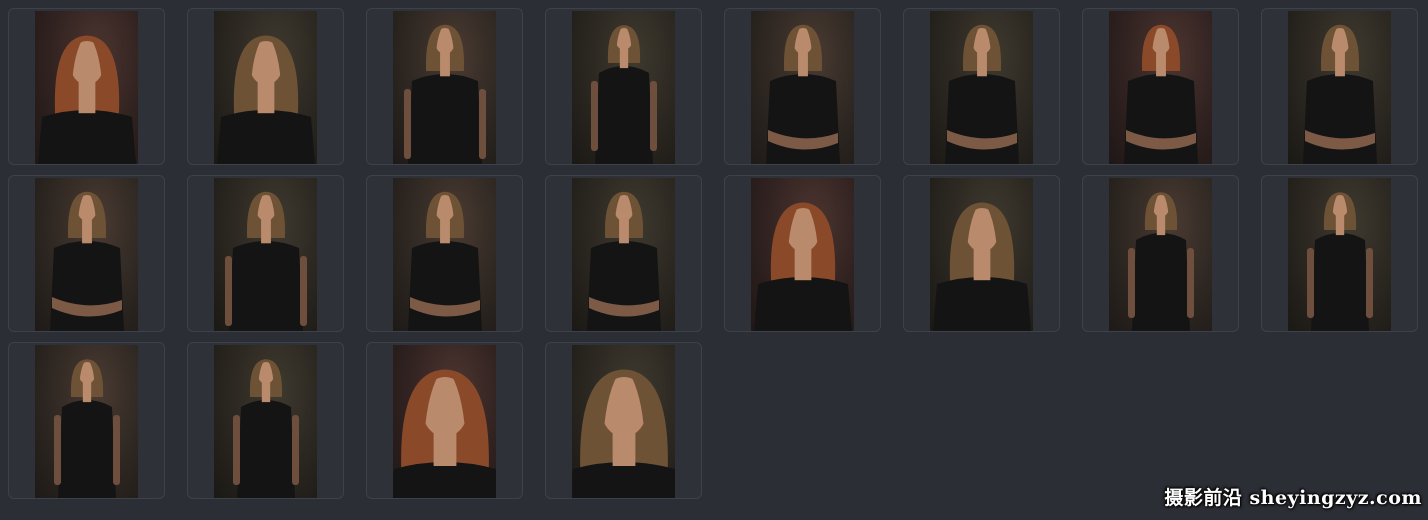 The image size is (1428, 520). Describe the element at coordinates (1293, 498) in the screenshot. I see `watermark-text: 摄影前沿 sheyingzyz.com` at that location.